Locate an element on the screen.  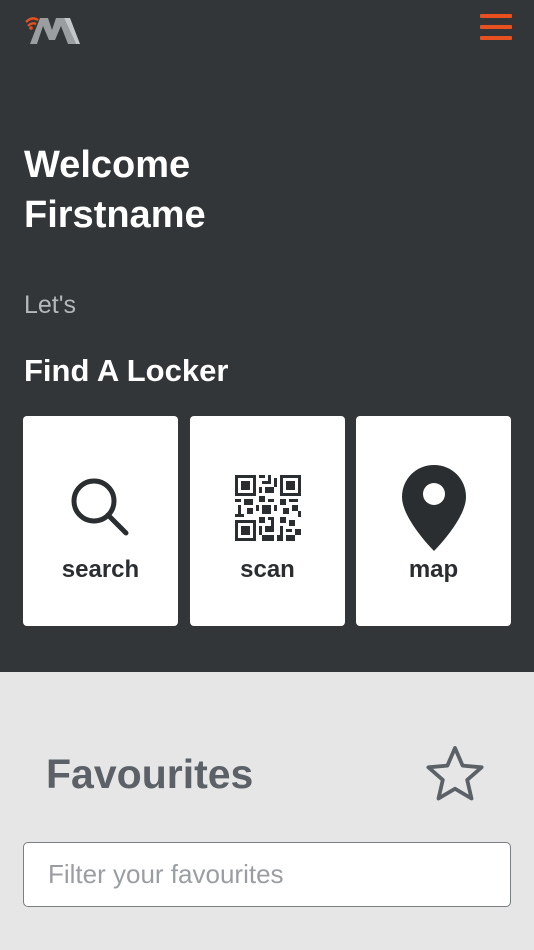
brand-logo is located at coordinates (52, 29).